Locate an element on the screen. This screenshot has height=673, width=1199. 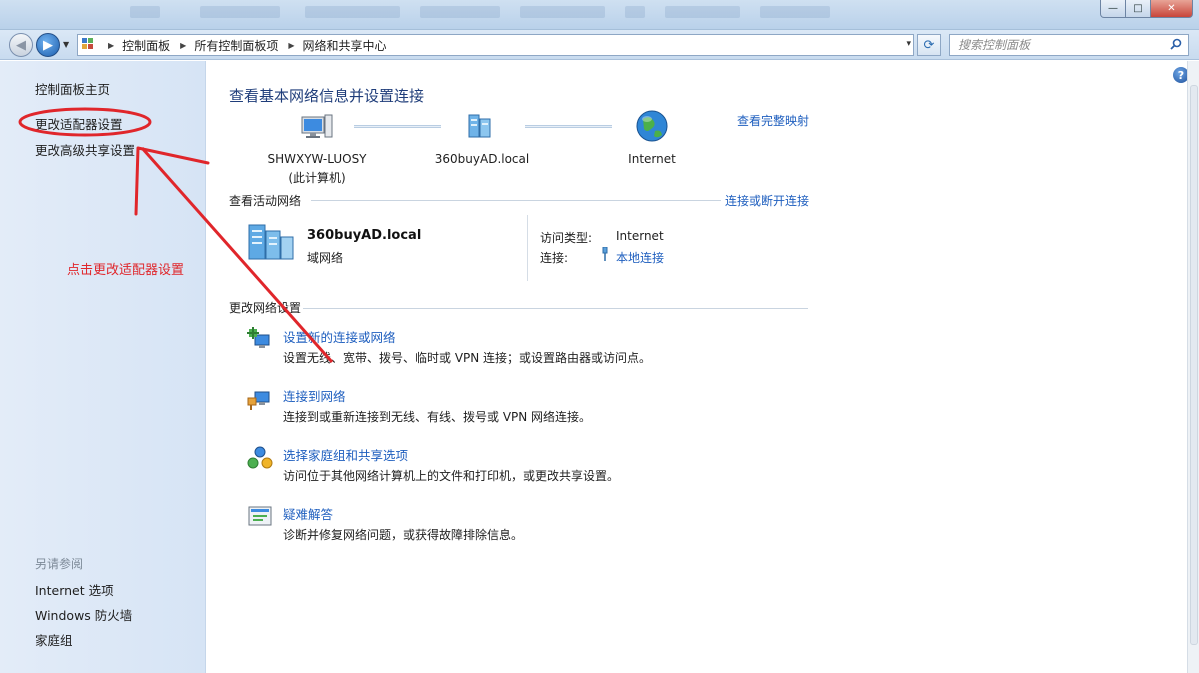
sidebar-item-homegroup: 家庭组 is located at coordinates (54, 639).